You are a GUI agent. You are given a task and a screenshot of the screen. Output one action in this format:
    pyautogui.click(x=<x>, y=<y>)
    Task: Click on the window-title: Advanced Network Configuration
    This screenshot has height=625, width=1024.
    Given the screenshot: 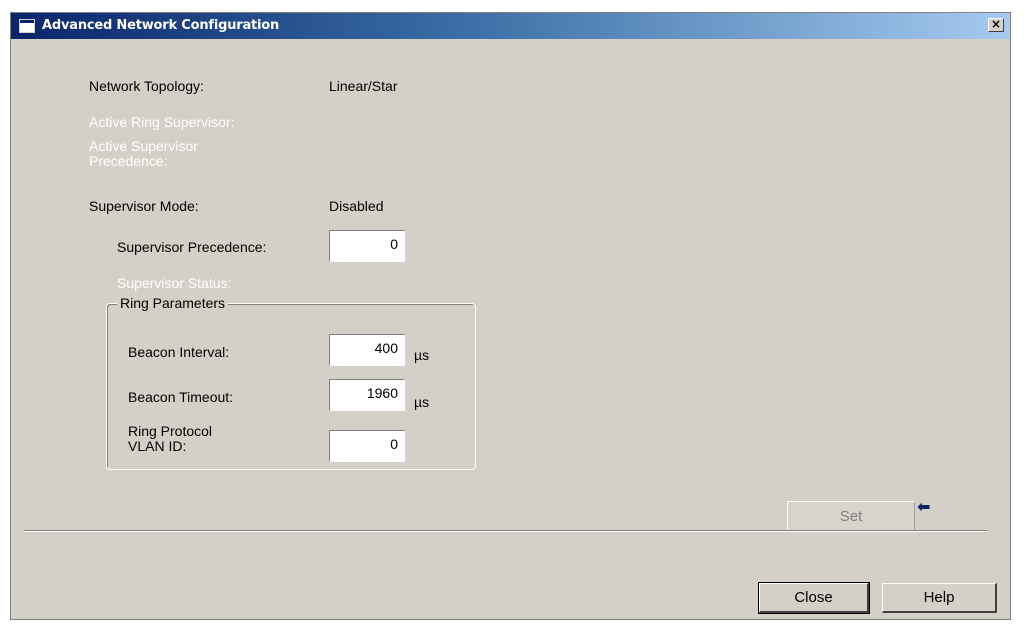 What is the action you would take?
    pyautogui.click(x=161, y=25)
    